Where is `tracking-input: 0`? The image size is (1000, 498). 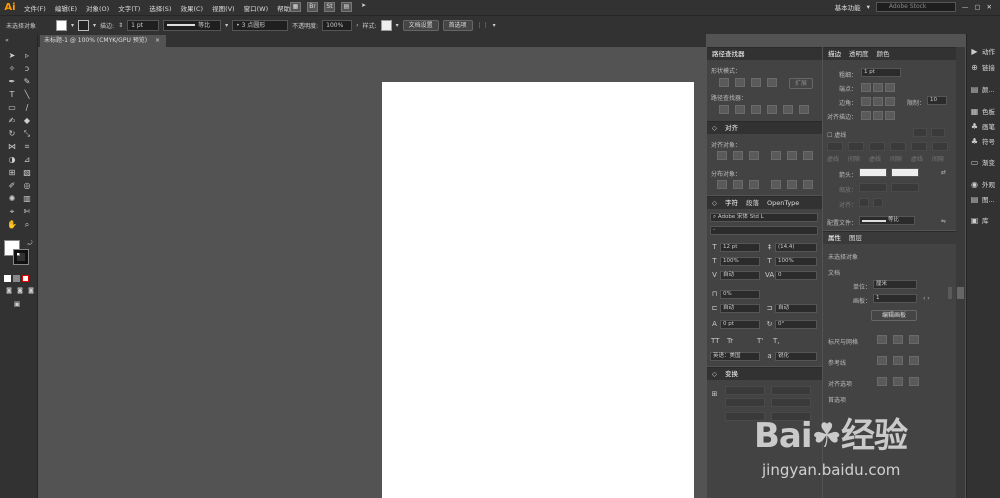 tracking-input: 0 is located at coordinates (796, 275).